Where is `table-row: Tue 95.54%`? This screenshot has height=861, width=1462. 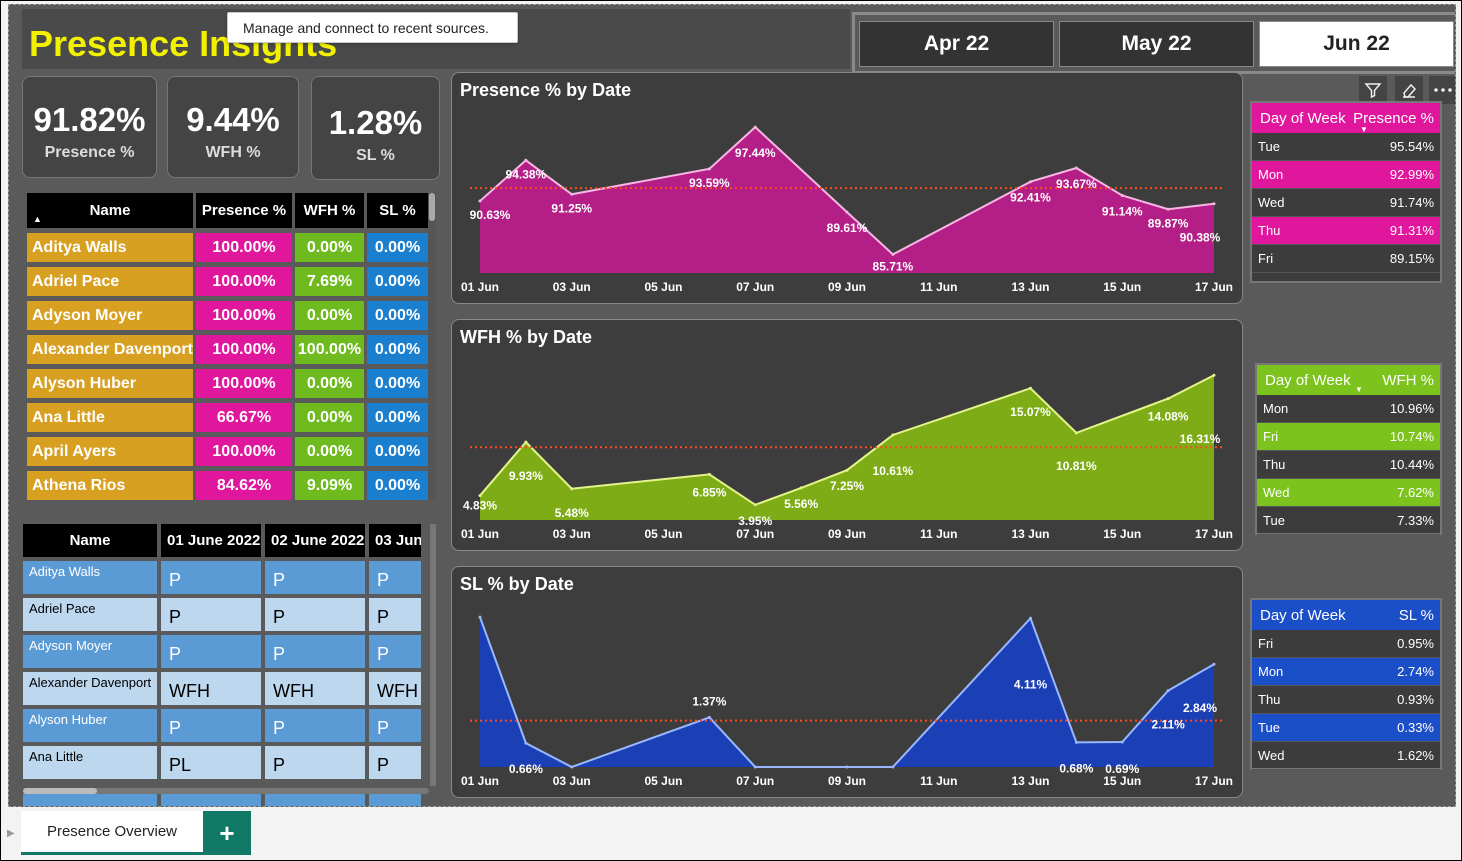 table-row: Tue 95.54% is located at coordinates (1346, 147).